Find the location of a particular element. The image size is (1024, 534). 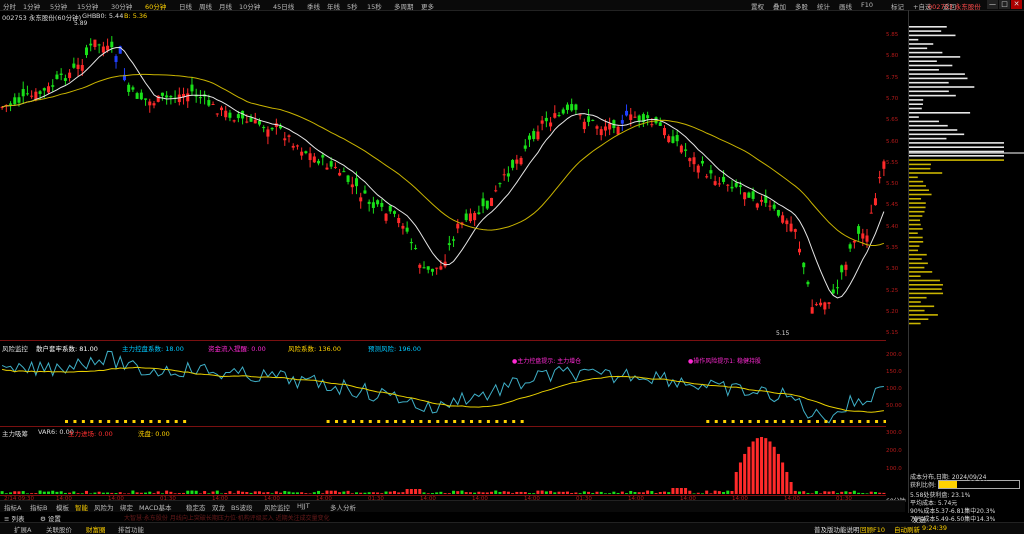

indicator-tab-9: BS波段 is located at coordinates (241, 507).